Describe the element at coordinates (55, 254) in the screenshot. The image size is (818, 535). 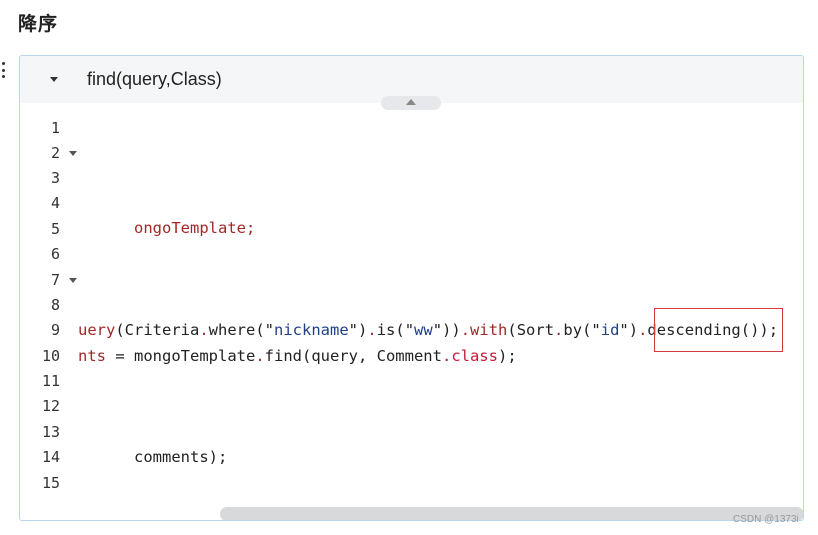
I see `line-number: 6` at that location.